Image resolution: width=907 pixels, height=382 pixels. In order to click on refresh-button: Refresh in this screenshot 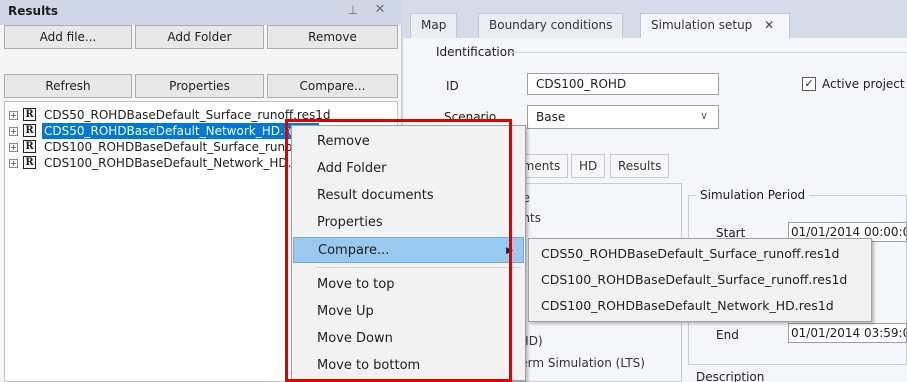, I will do `click(68, 86)`.